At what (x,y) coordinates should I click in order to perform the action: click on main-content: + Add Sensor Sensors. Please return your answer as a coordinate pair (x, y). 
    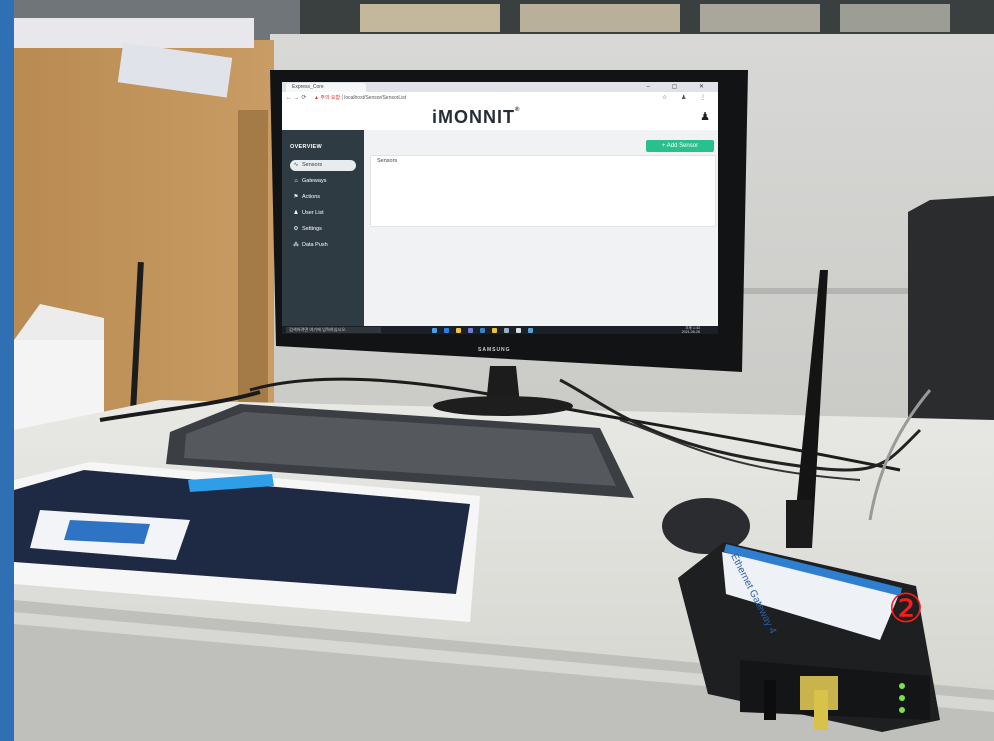
    Looking at the image, I should click on (541, 228).